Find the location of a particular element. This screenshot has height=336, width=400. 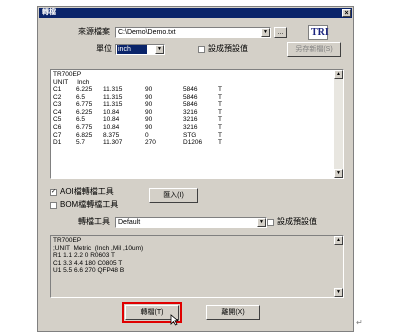

output-scrollbar: ▲ ▼ is located at coordinates (338, 266).